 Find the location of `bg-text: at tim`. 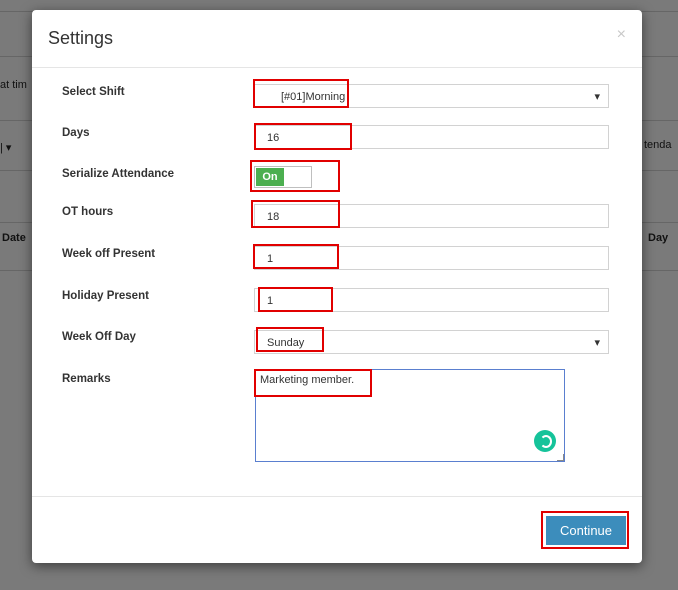

bg-text: at tim is located at coordinates (13, 85).